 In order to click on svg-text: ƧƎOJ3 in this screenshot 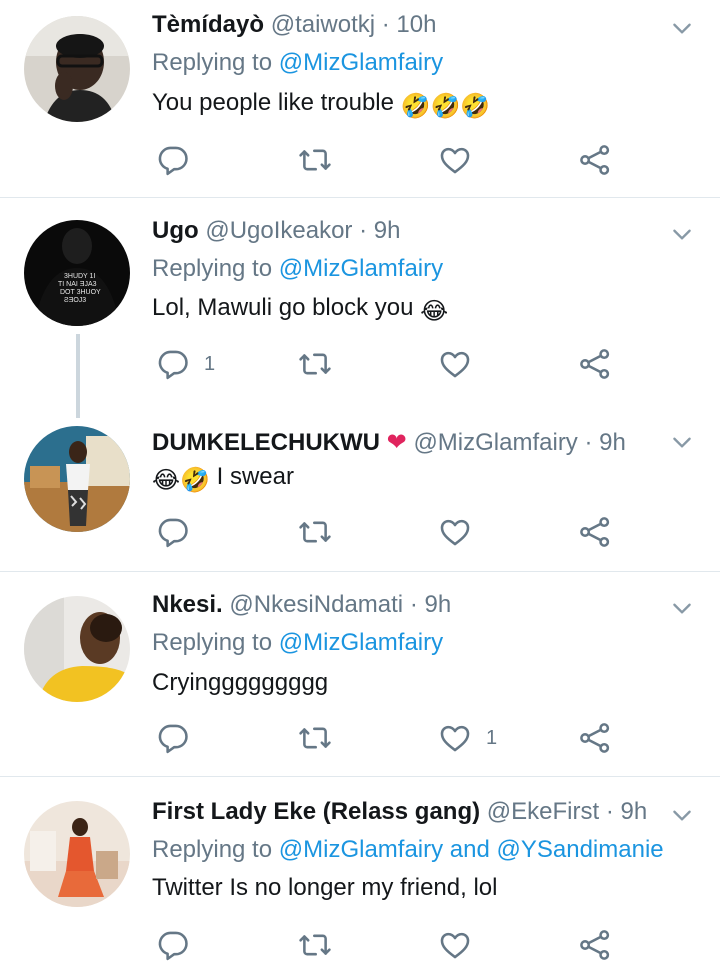, I will do `click(75, 300)`.